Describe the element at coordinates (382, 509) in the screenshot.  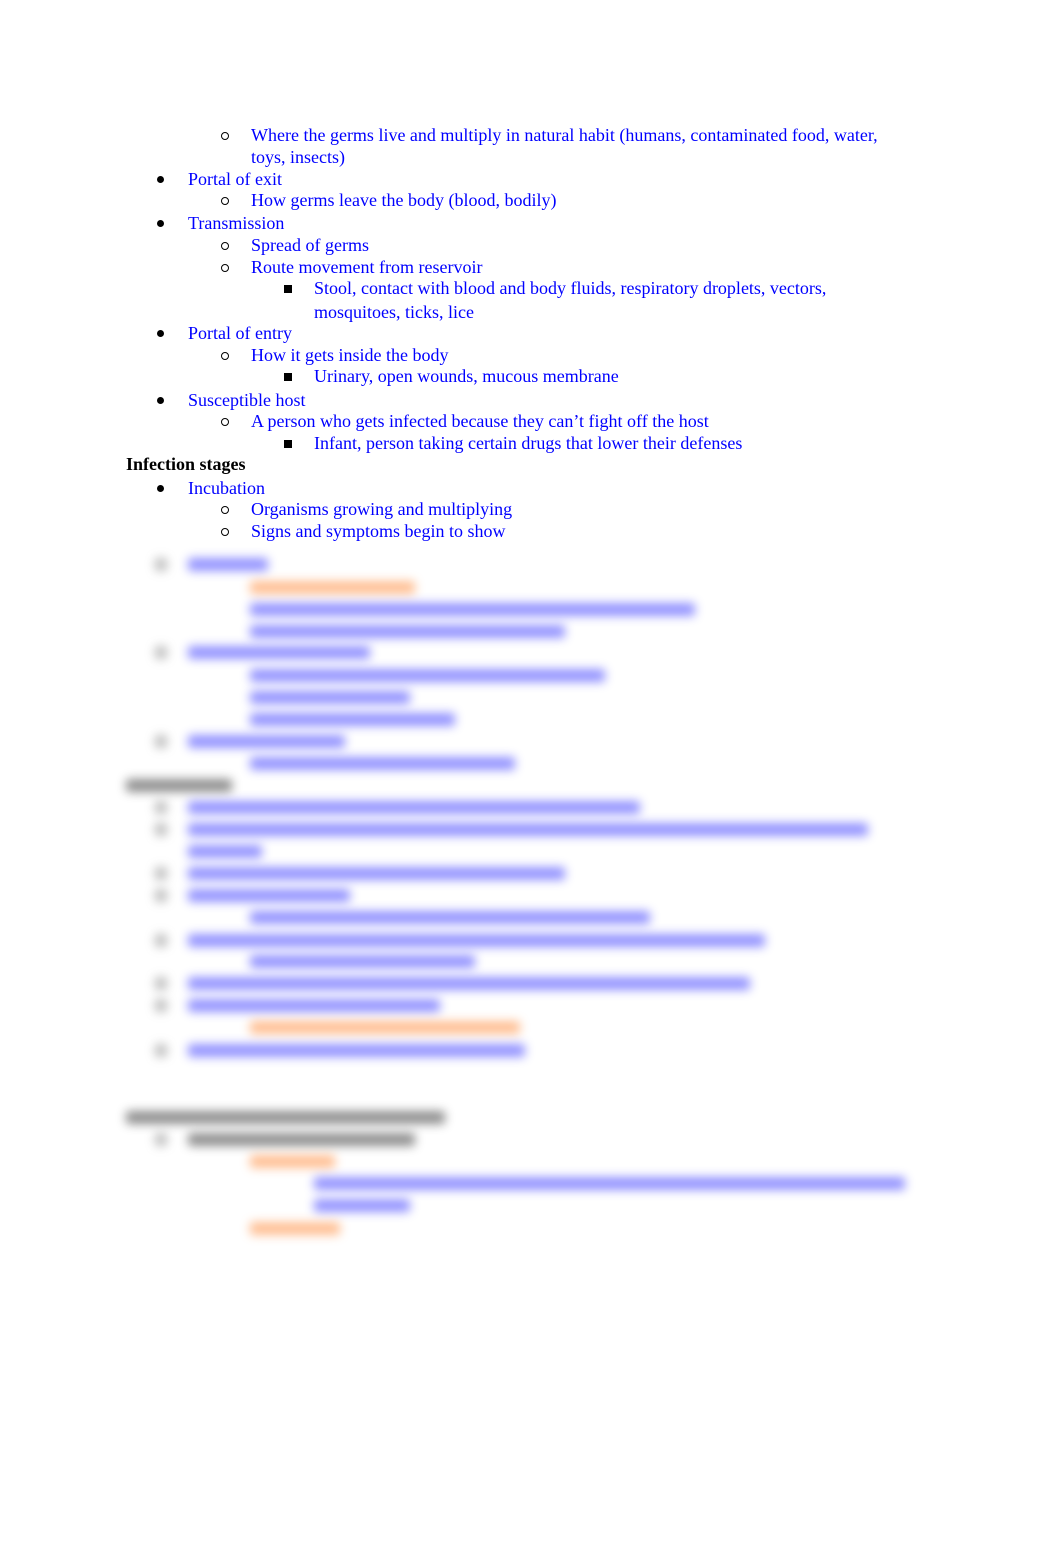
I see `list-item: Organisms growing and multiplying` at that location.